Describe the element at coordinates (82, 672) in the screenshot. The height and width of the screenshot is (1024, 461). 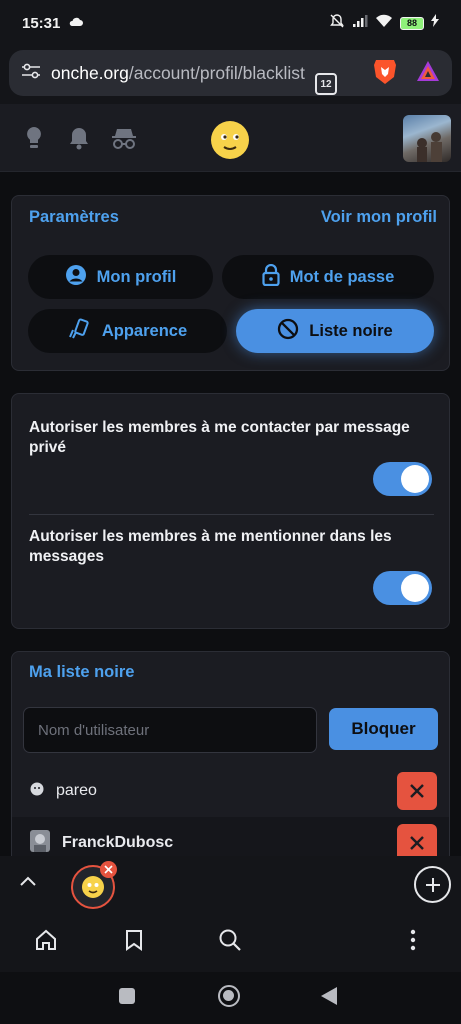
I see `blacklist-title: Ma liste noire` at that location.